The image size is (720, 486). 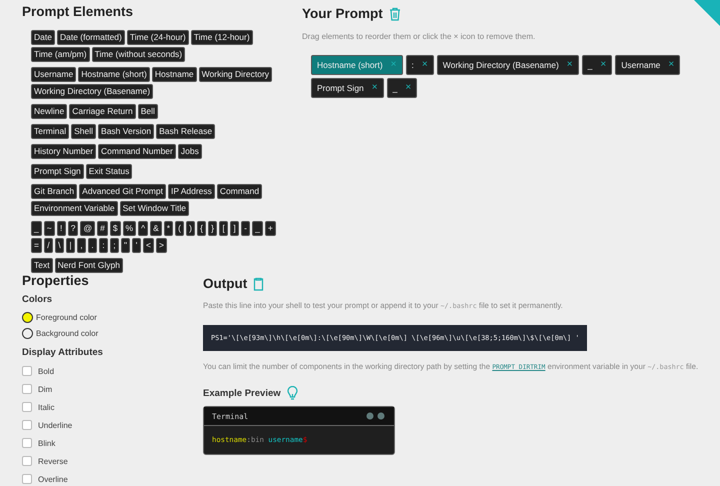 What do you see at coordinates (174, 74) in the screenshot?
I see `element-button: Hostname` at bounding box center [174, 74].